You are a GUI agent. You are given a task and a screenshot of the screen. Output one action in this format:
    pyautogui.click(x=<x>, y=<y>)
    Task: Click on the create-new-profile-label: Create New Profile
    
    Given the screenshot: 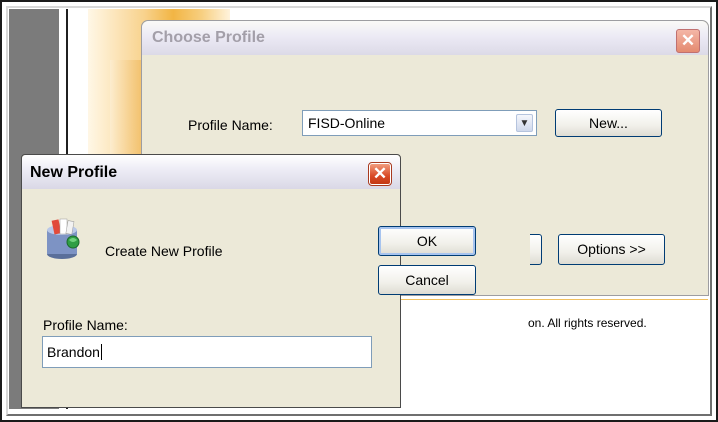 What is the action you would take?
    pyautogui.click(x=164, y=251)
    